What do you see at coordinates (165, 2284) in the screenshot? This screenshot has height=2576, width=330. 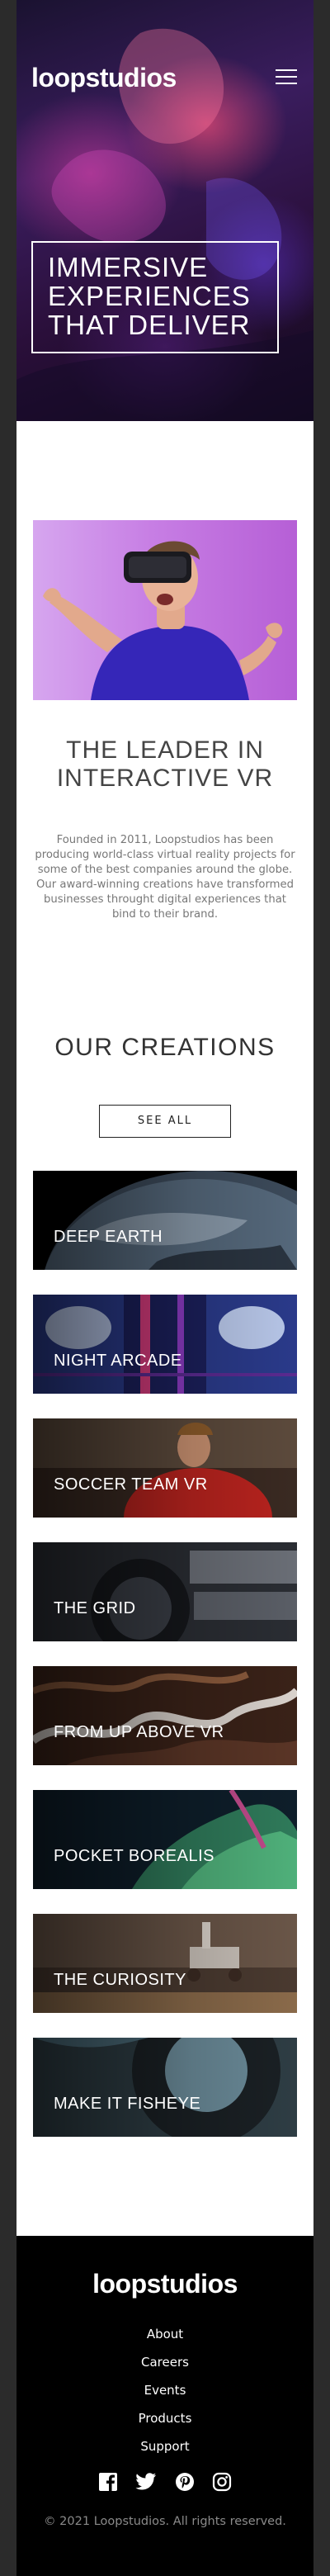 I see `footer-logo: loopstudios` at bounding box center [165, 2284].